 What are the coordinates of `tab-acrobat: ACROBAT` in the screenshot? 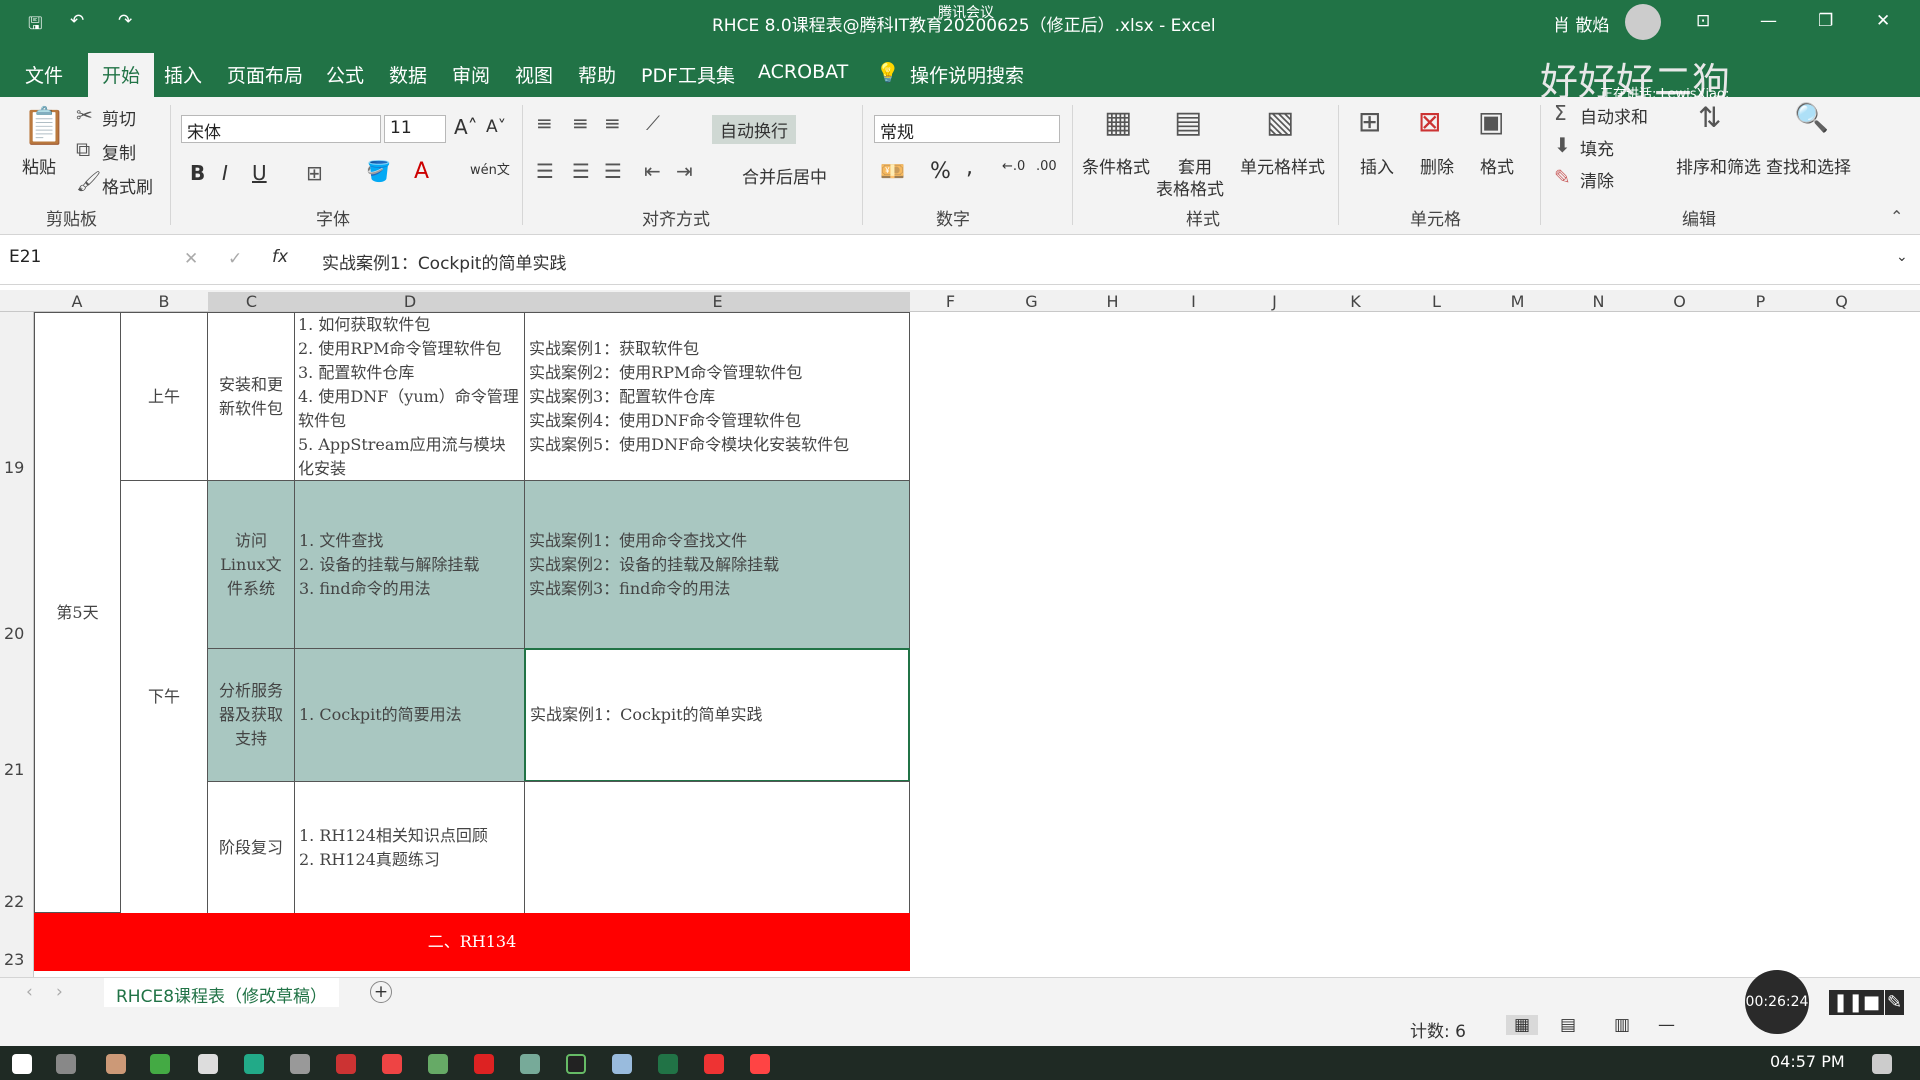 It's located at (803, 72).